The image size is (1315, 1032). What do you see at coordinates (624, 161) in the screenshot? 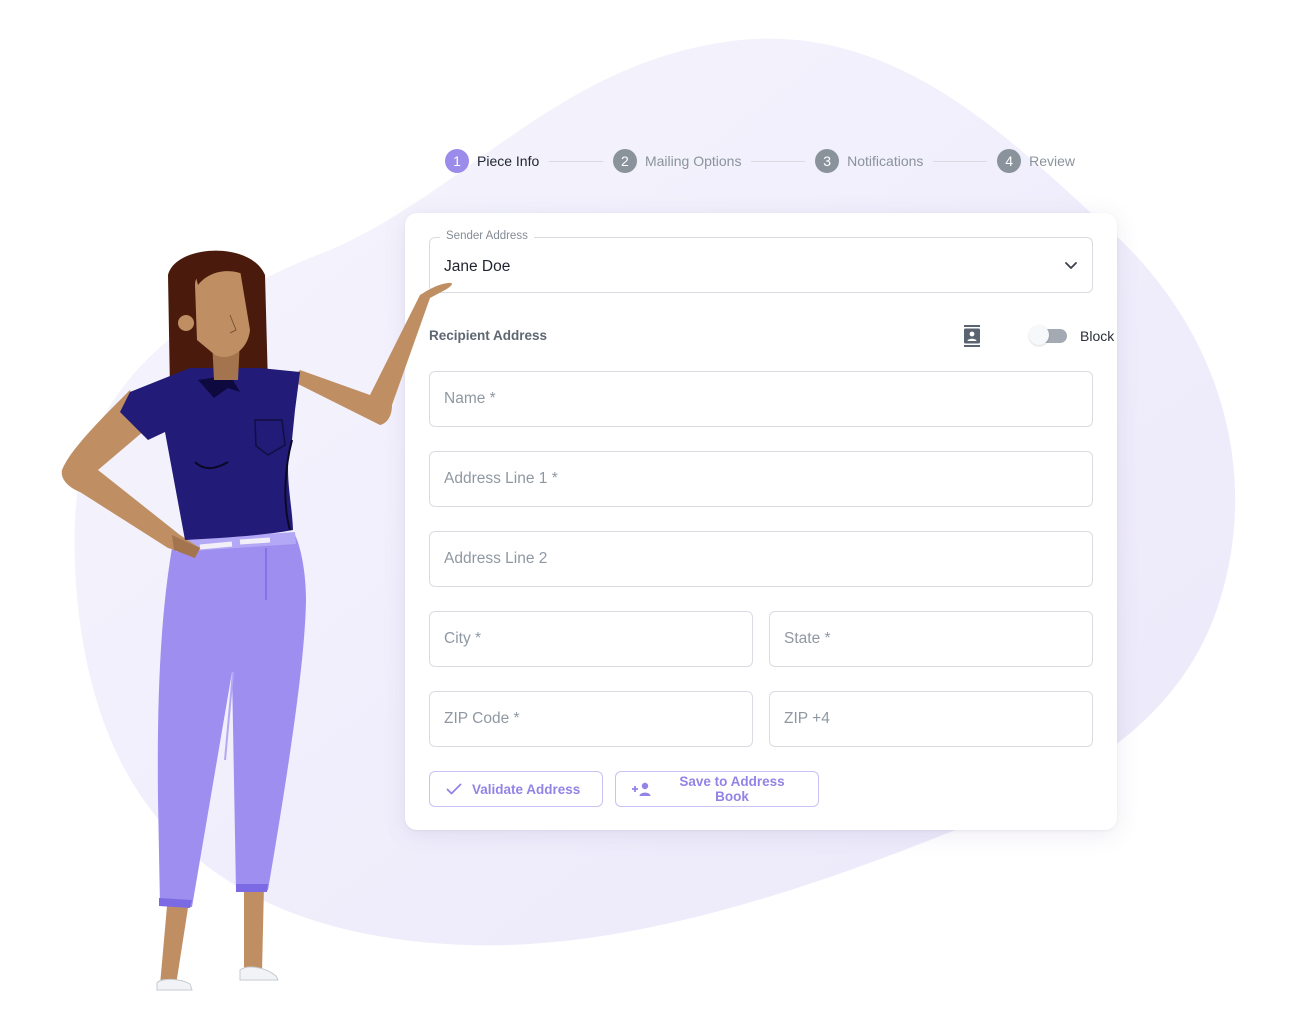
I see `step-number: 2` at bounding box center [624, 161].